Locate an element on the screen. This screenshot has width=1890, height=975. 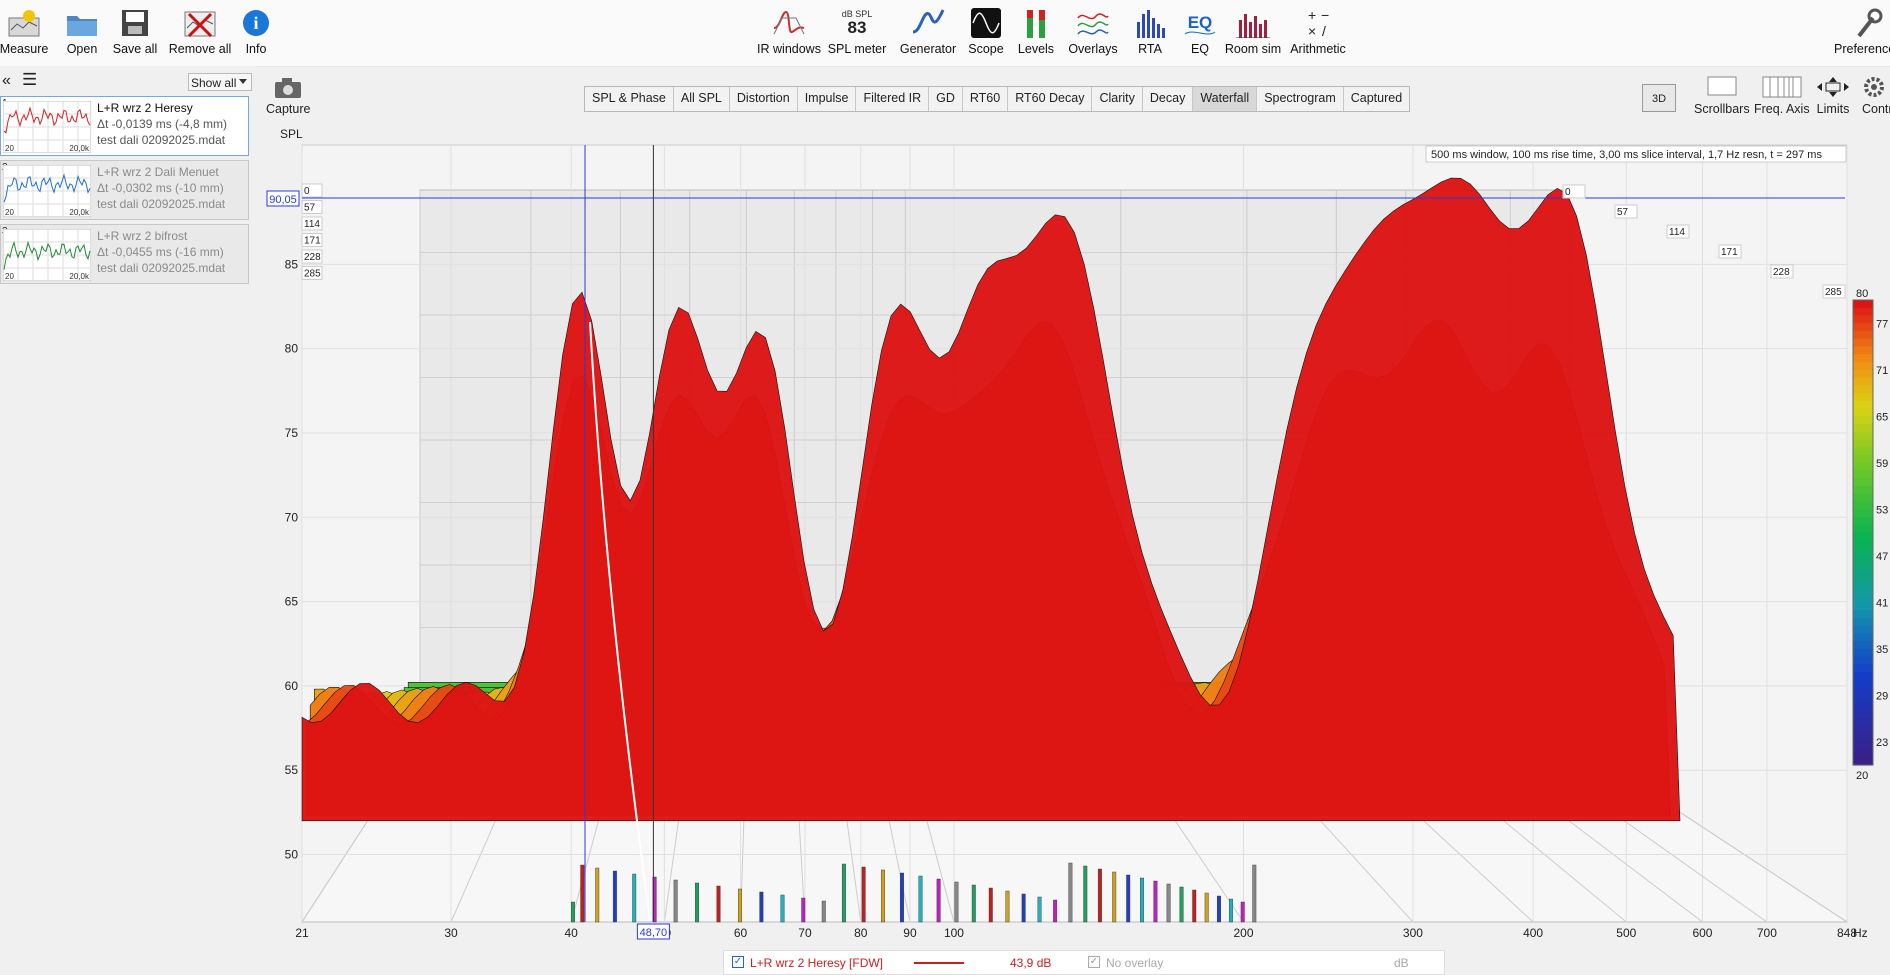
x-tick-label: 90 is located at coordinates (910, 933).